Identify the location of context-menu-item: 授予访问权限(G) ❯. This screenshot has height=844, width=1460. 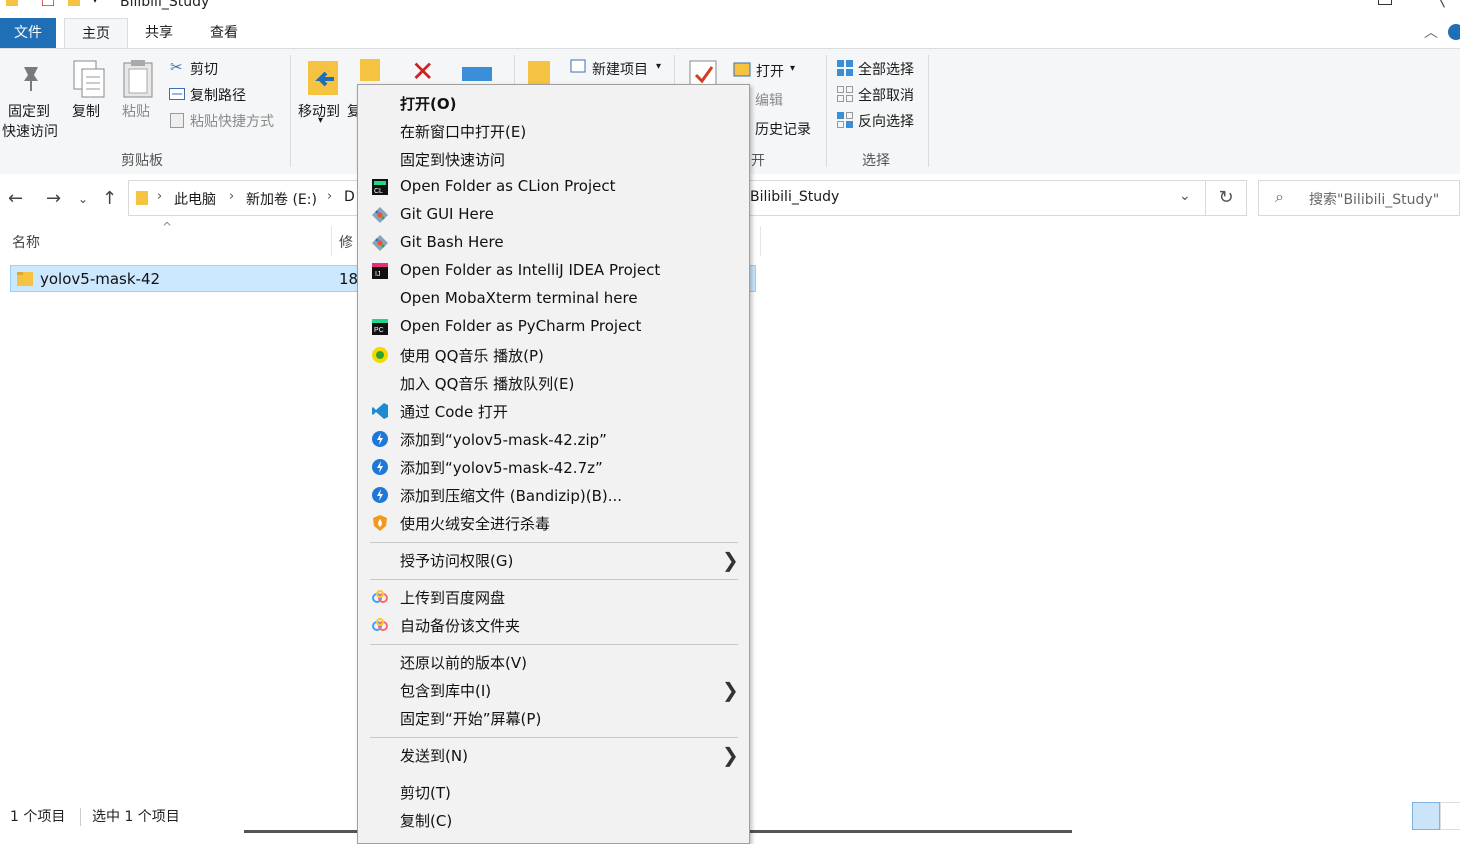
(553, 560).